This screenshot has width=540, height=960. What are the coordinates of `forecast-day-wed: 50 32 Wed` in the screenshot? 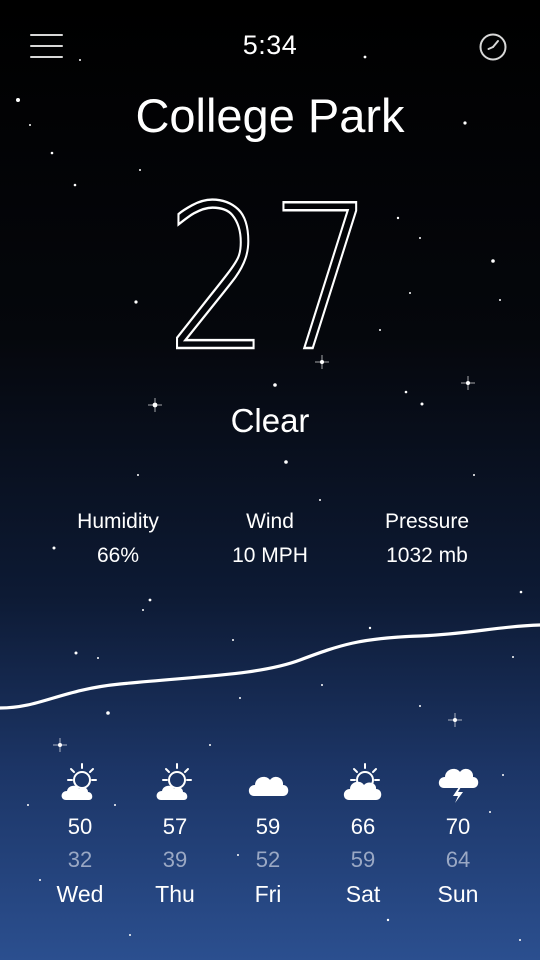 It's located at (80, 835).